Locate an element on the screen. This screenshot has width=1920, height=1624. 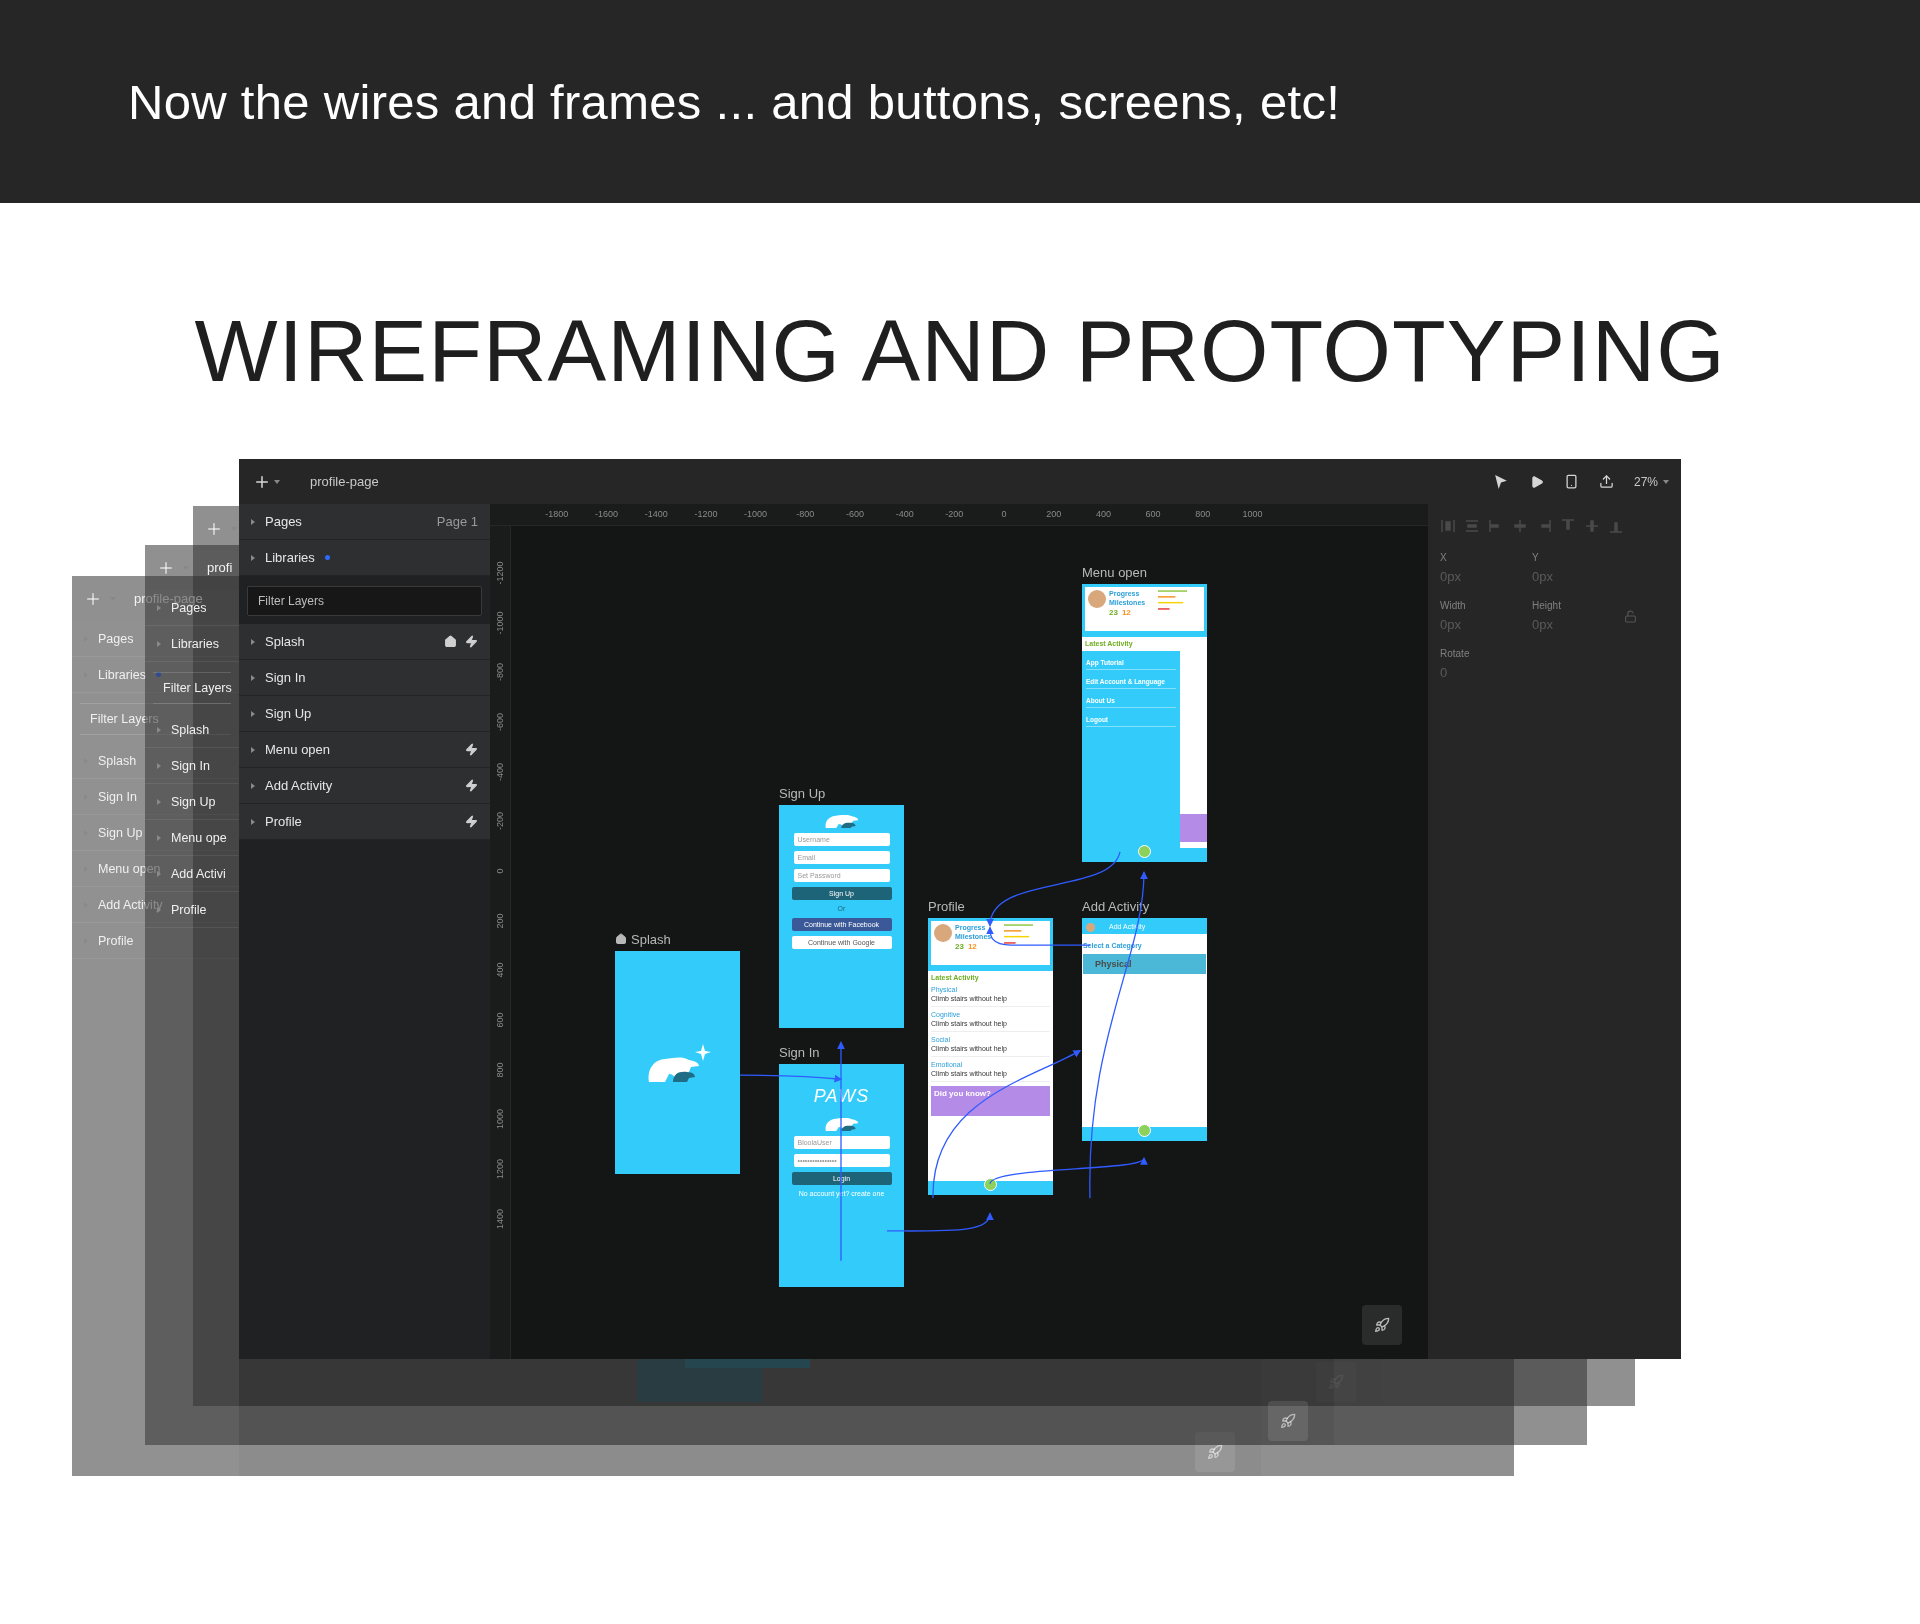
ruler-label: 1400 is located at coordinates (500, 1218).